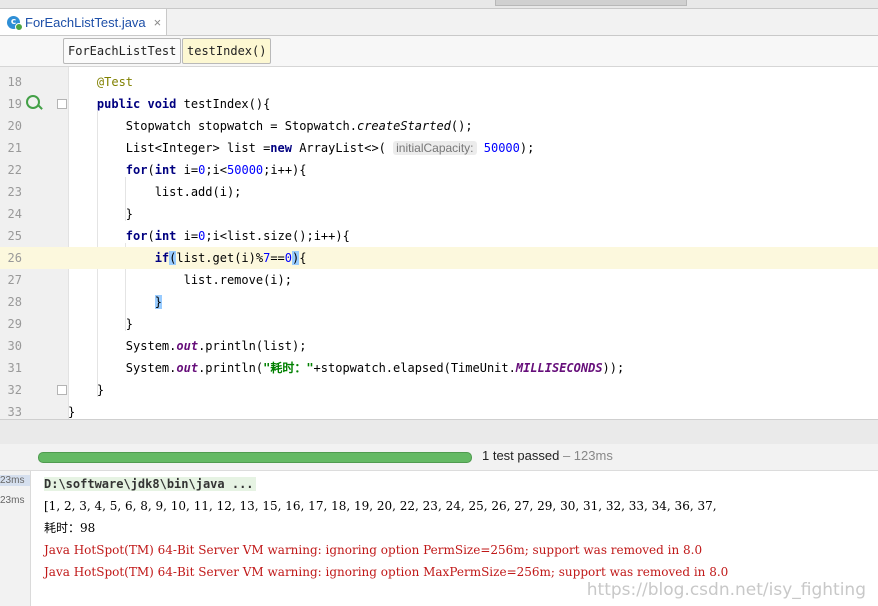 This screenshot has width=878, height=606. What do you see at coordinates (439, 432) in the screenshot?
I see `panel-divider` at bounding box center [439, 432].